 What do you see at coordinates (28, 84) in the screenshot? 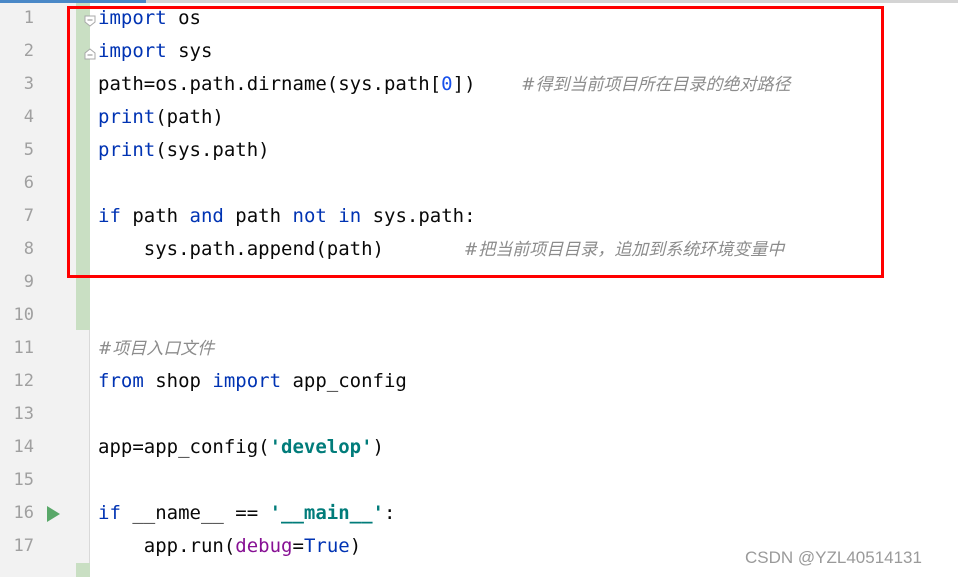
I see `line-number: 3` at bounding box center [28, 84].